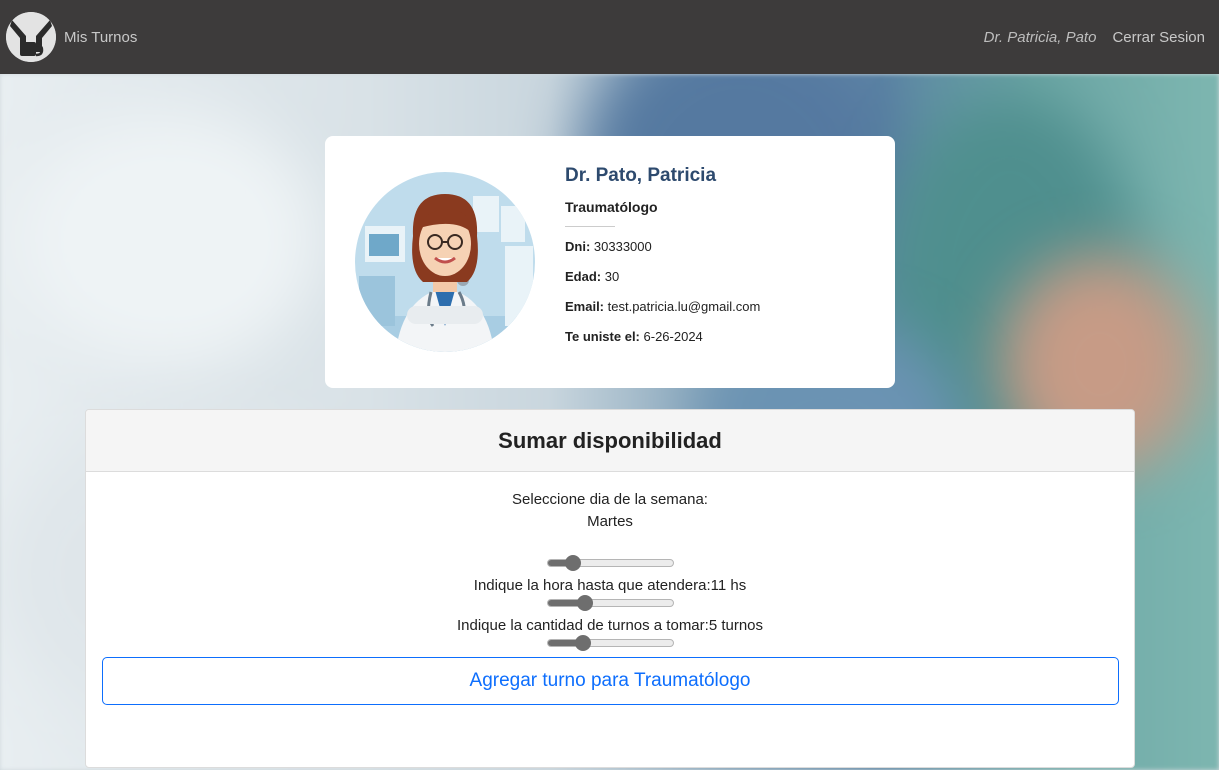  I want to click on joined-value: 6-26-2024, so click(673, 336).